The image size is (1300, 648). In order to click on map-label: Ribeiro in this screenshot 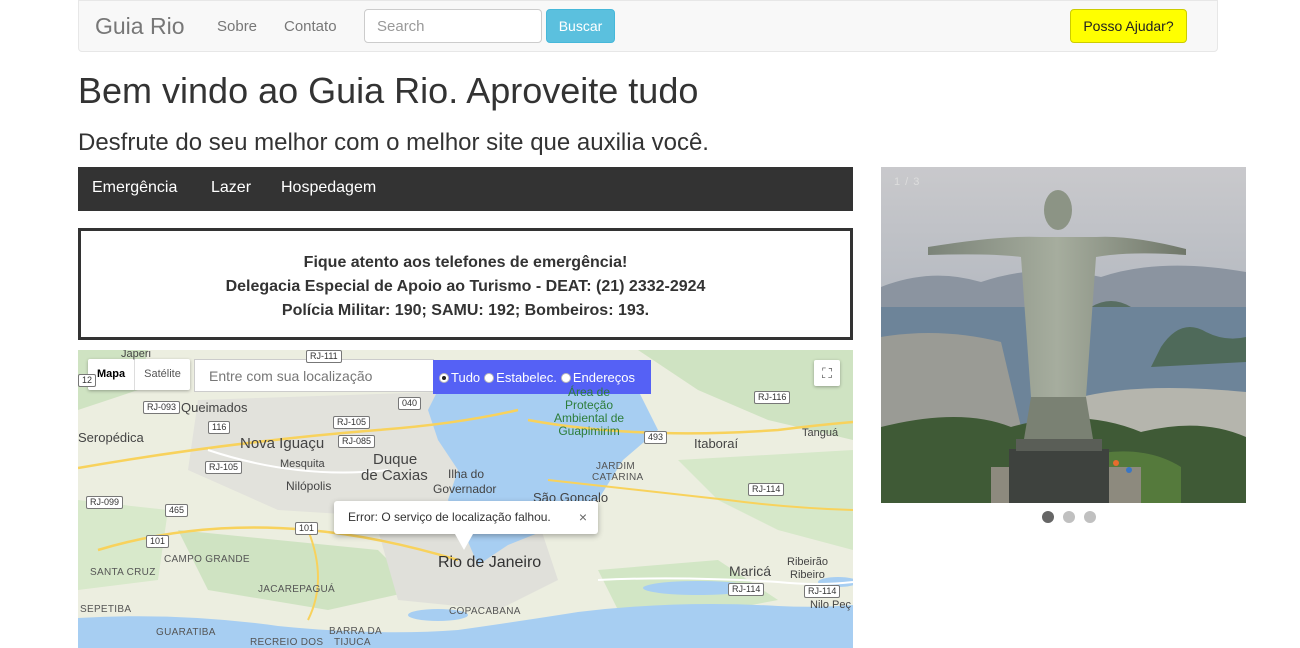, I will do `click(807, 575)`.